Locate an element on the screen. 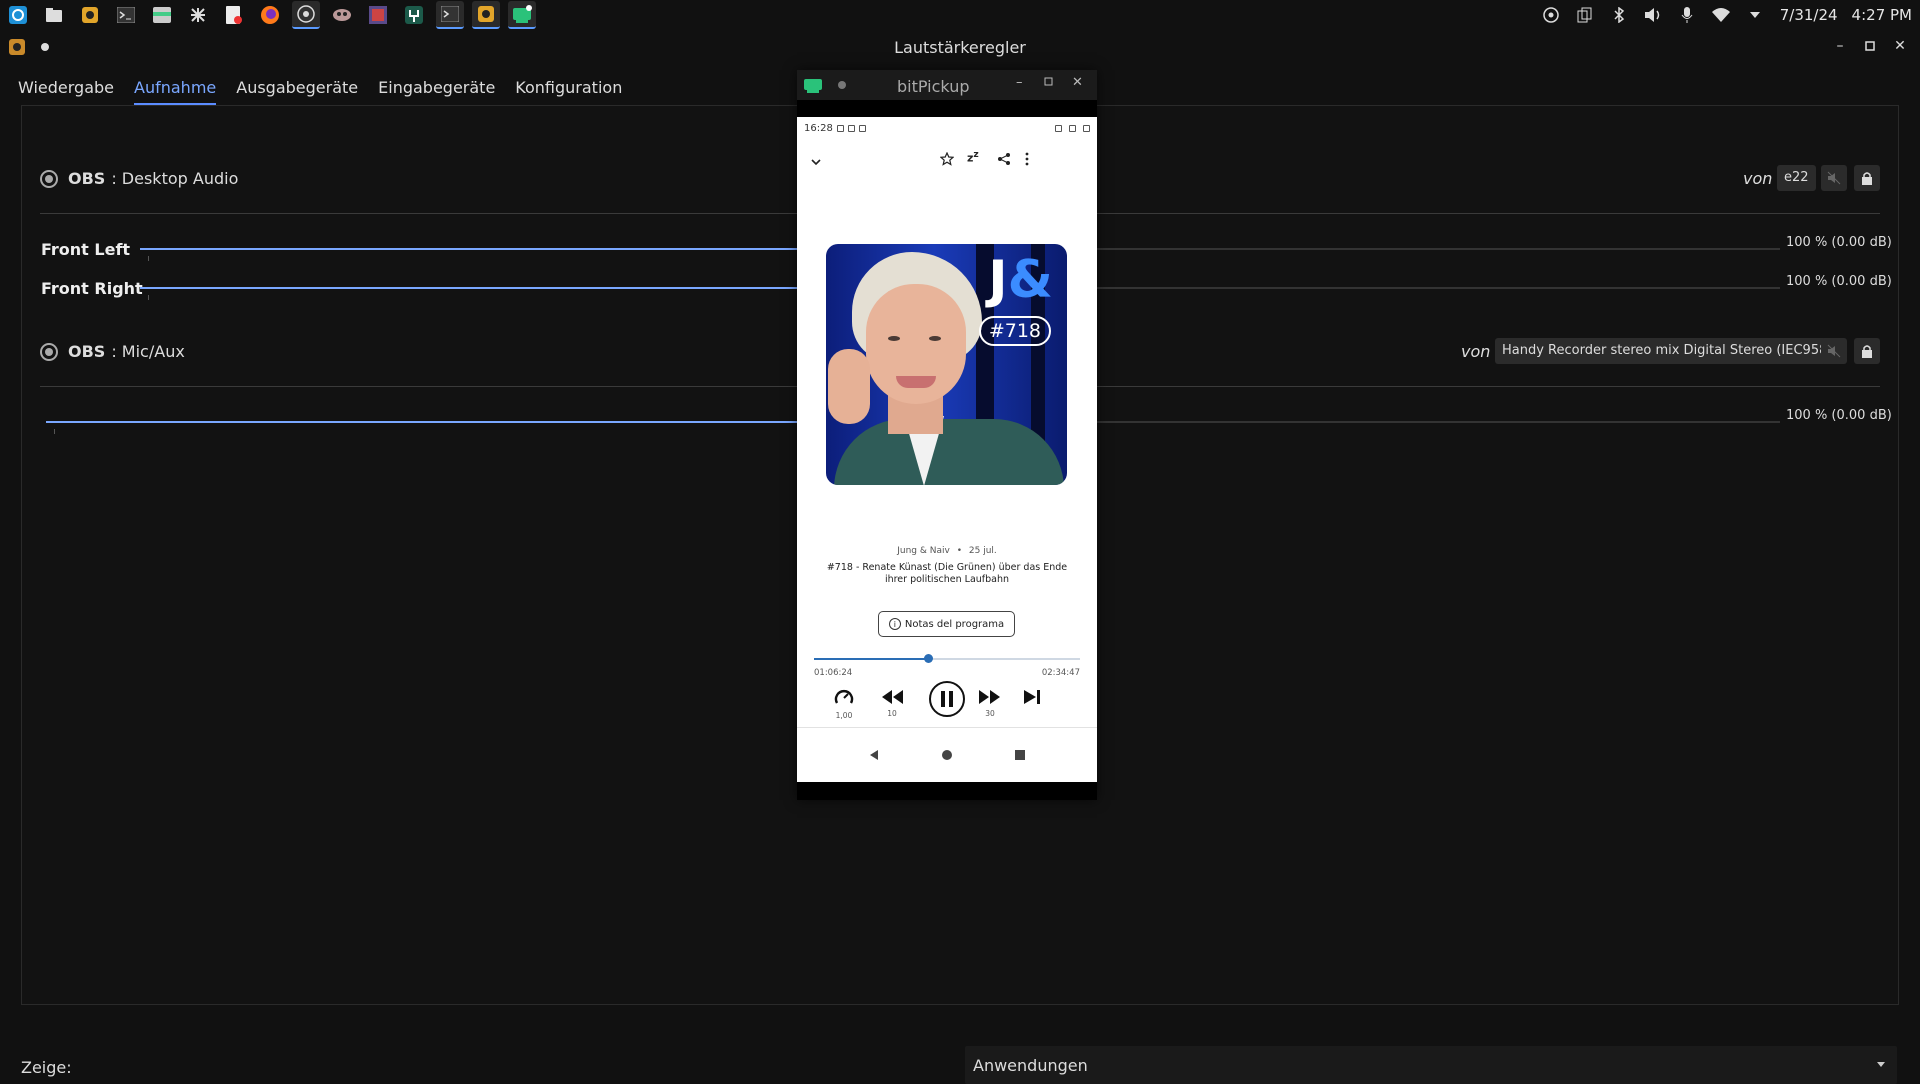 The height and width of the screenshot is (1084, 1920). start-menu-icon is located at coordinates (18, 15).